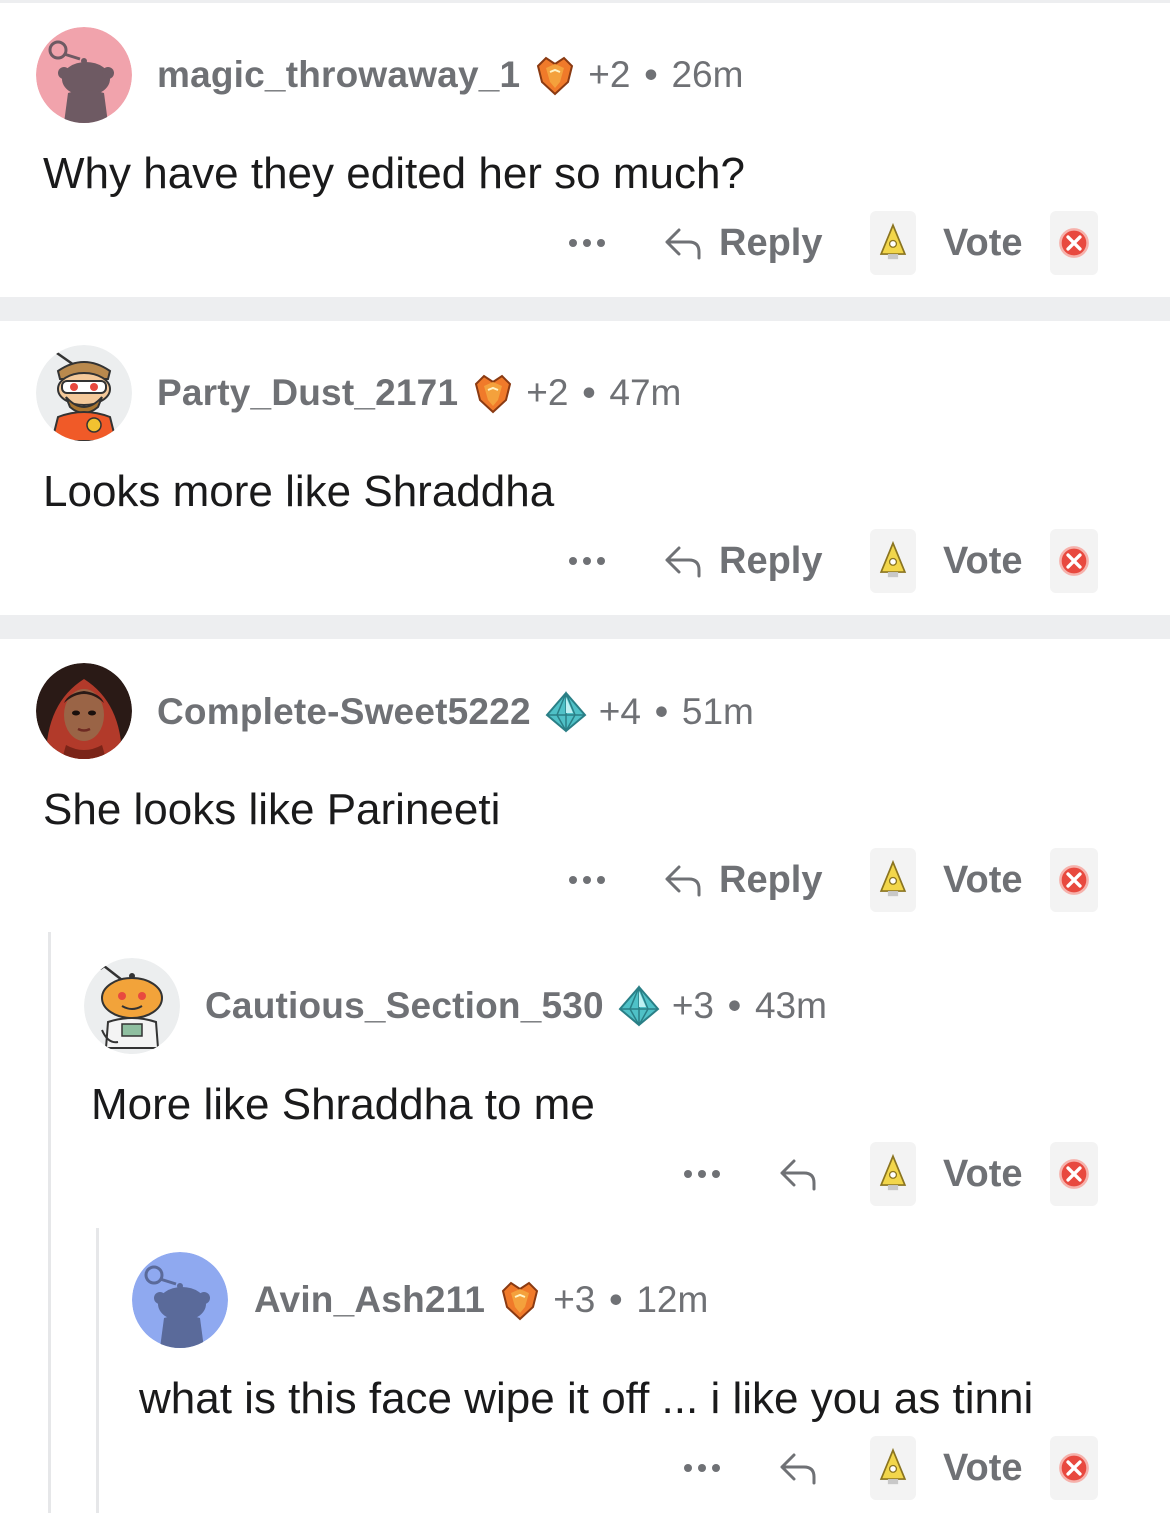  What do you see at coordinates (299, 491) in the screenshot?
I see `comment-body: Looks more like Shraddha` at bounding box center [299, 491].